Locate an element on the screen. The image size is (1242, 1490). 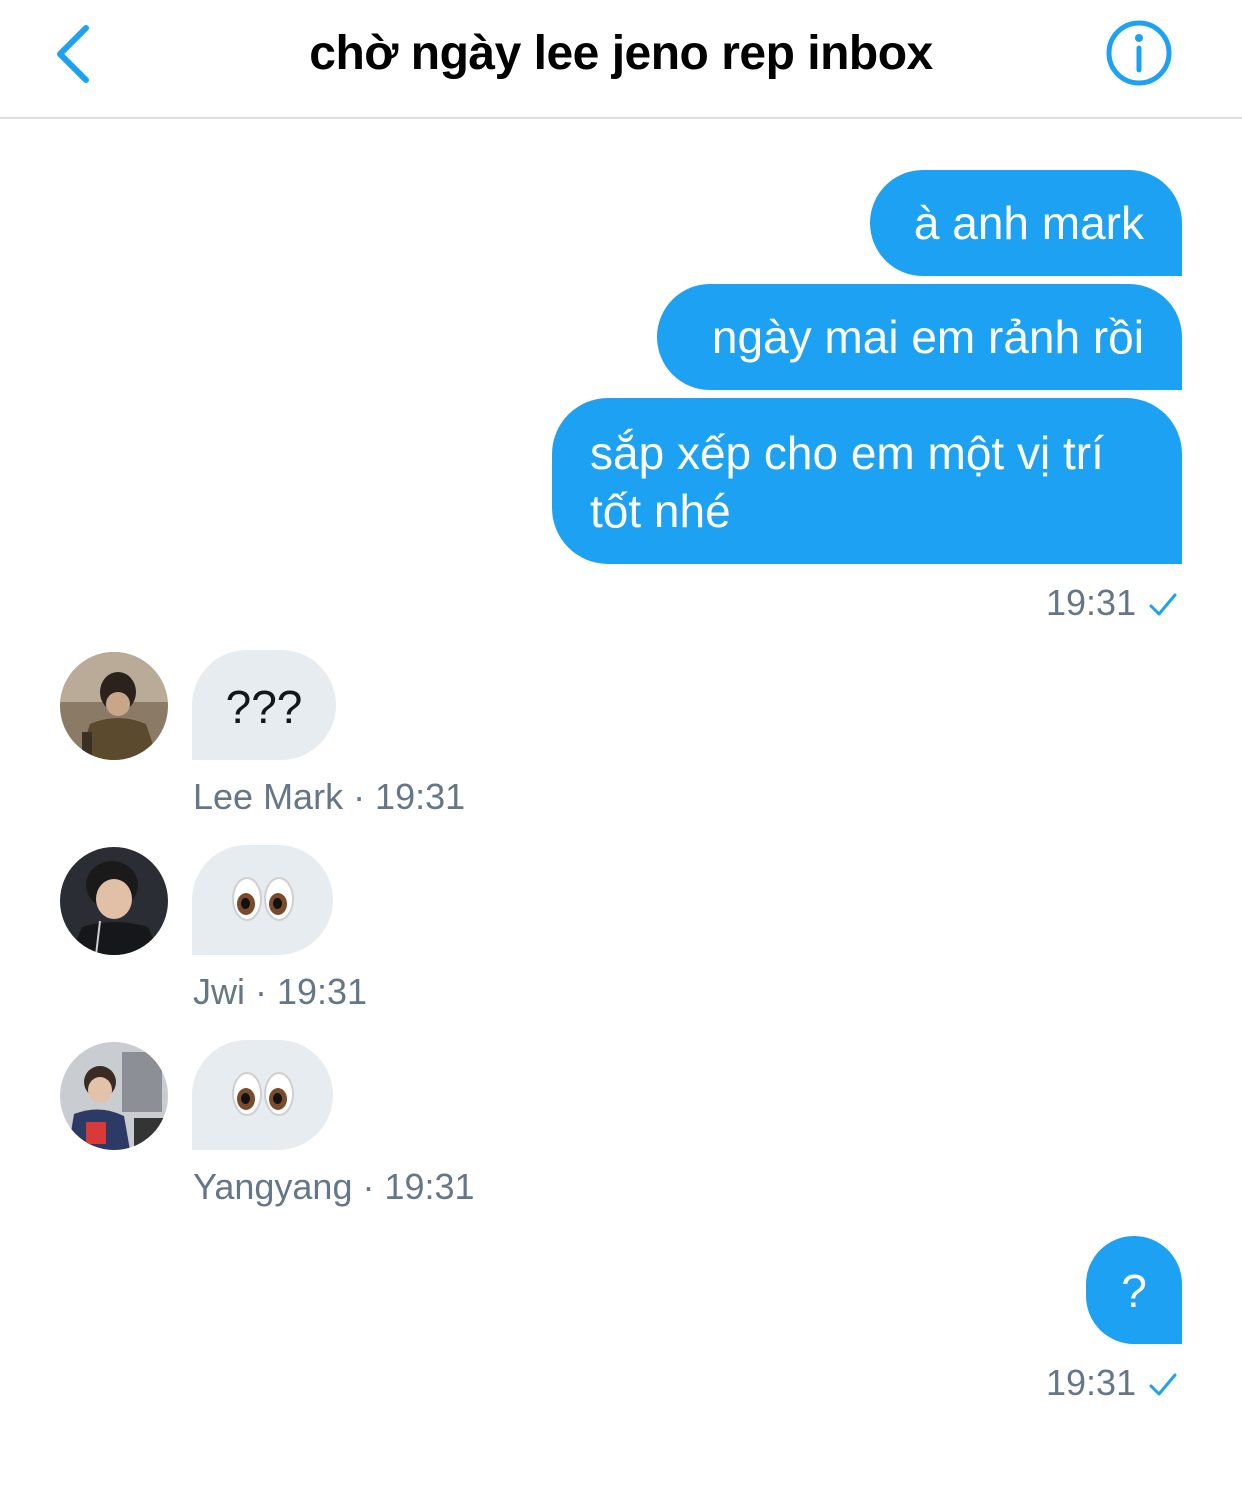
outgoing-message: ? is located at coordinates (1134, 1290).